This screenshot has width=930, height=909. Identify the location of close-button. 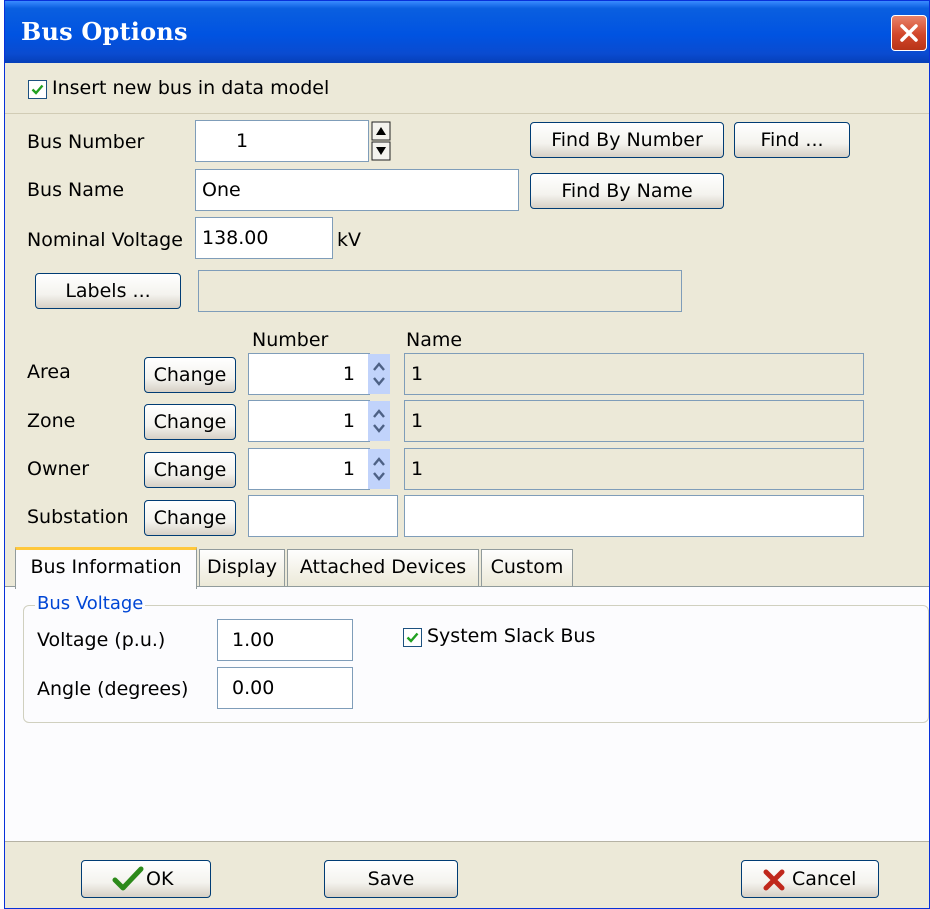
(909, 33).